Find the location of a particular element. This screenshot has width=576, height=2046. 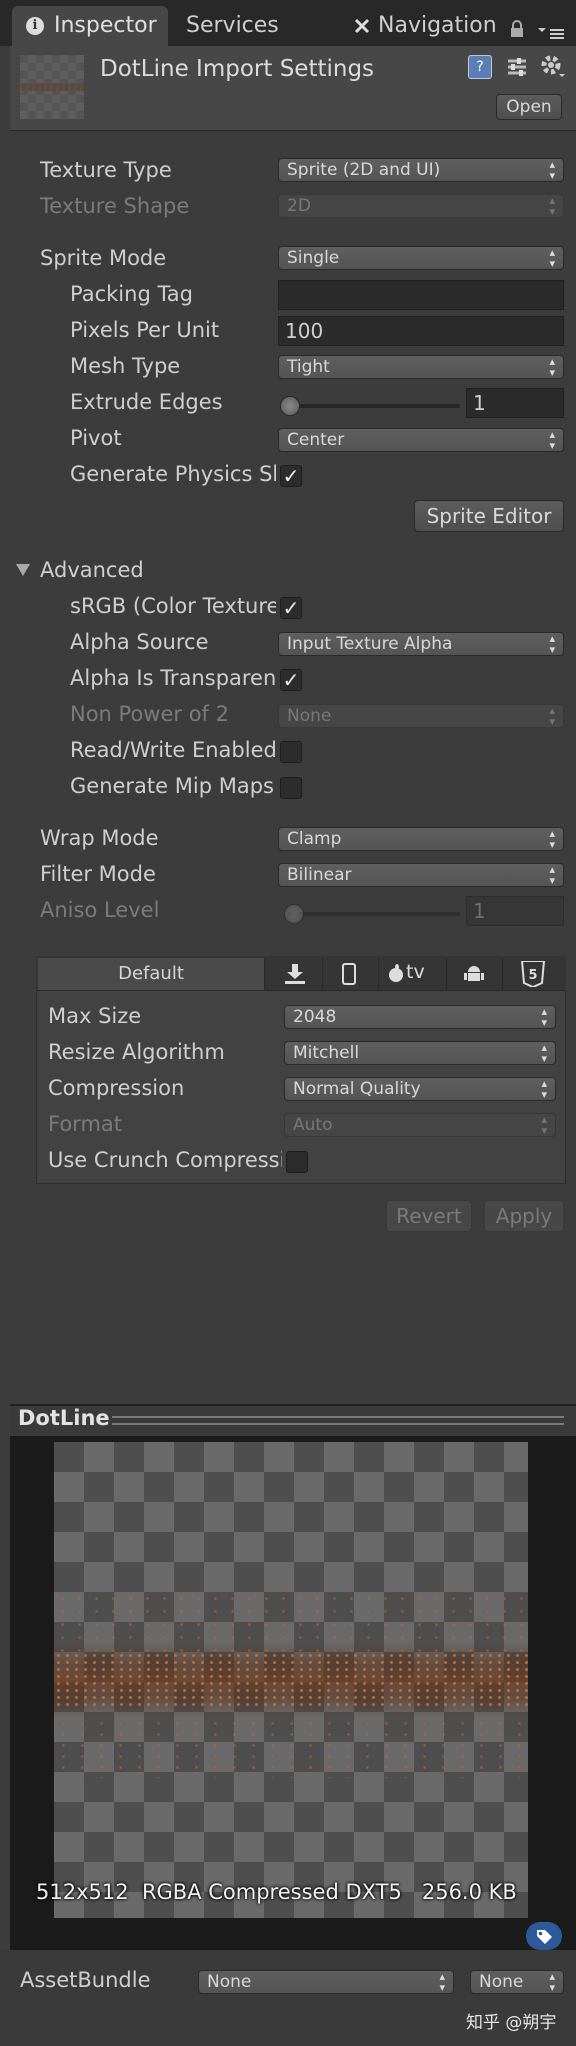

pixels-per-unit-label: Pixels Per Unit is located at coordinates (145, 330).